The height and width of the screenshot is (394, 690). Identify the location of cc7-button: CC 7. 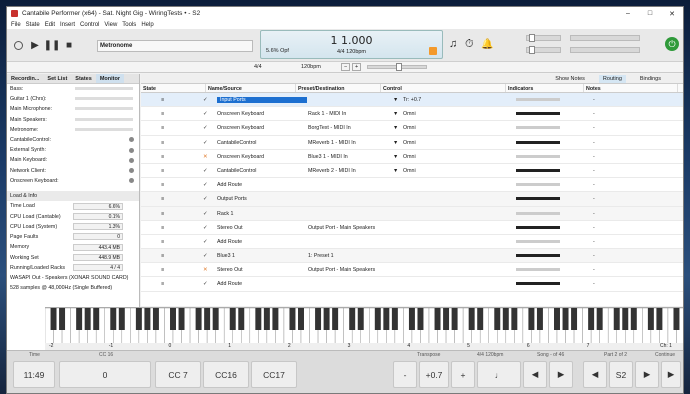
(178, 374).